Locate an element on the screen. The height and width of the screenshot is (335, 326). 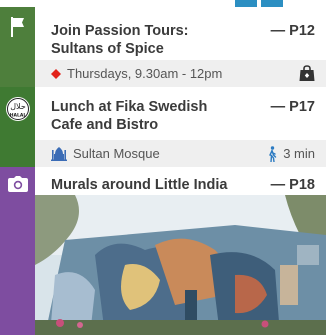
top-tabs is located at coordinates (259, 3).